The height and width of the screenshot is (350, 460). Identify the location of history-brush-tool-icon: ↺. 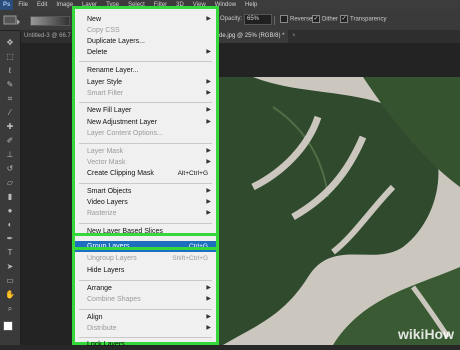
(10, 168).